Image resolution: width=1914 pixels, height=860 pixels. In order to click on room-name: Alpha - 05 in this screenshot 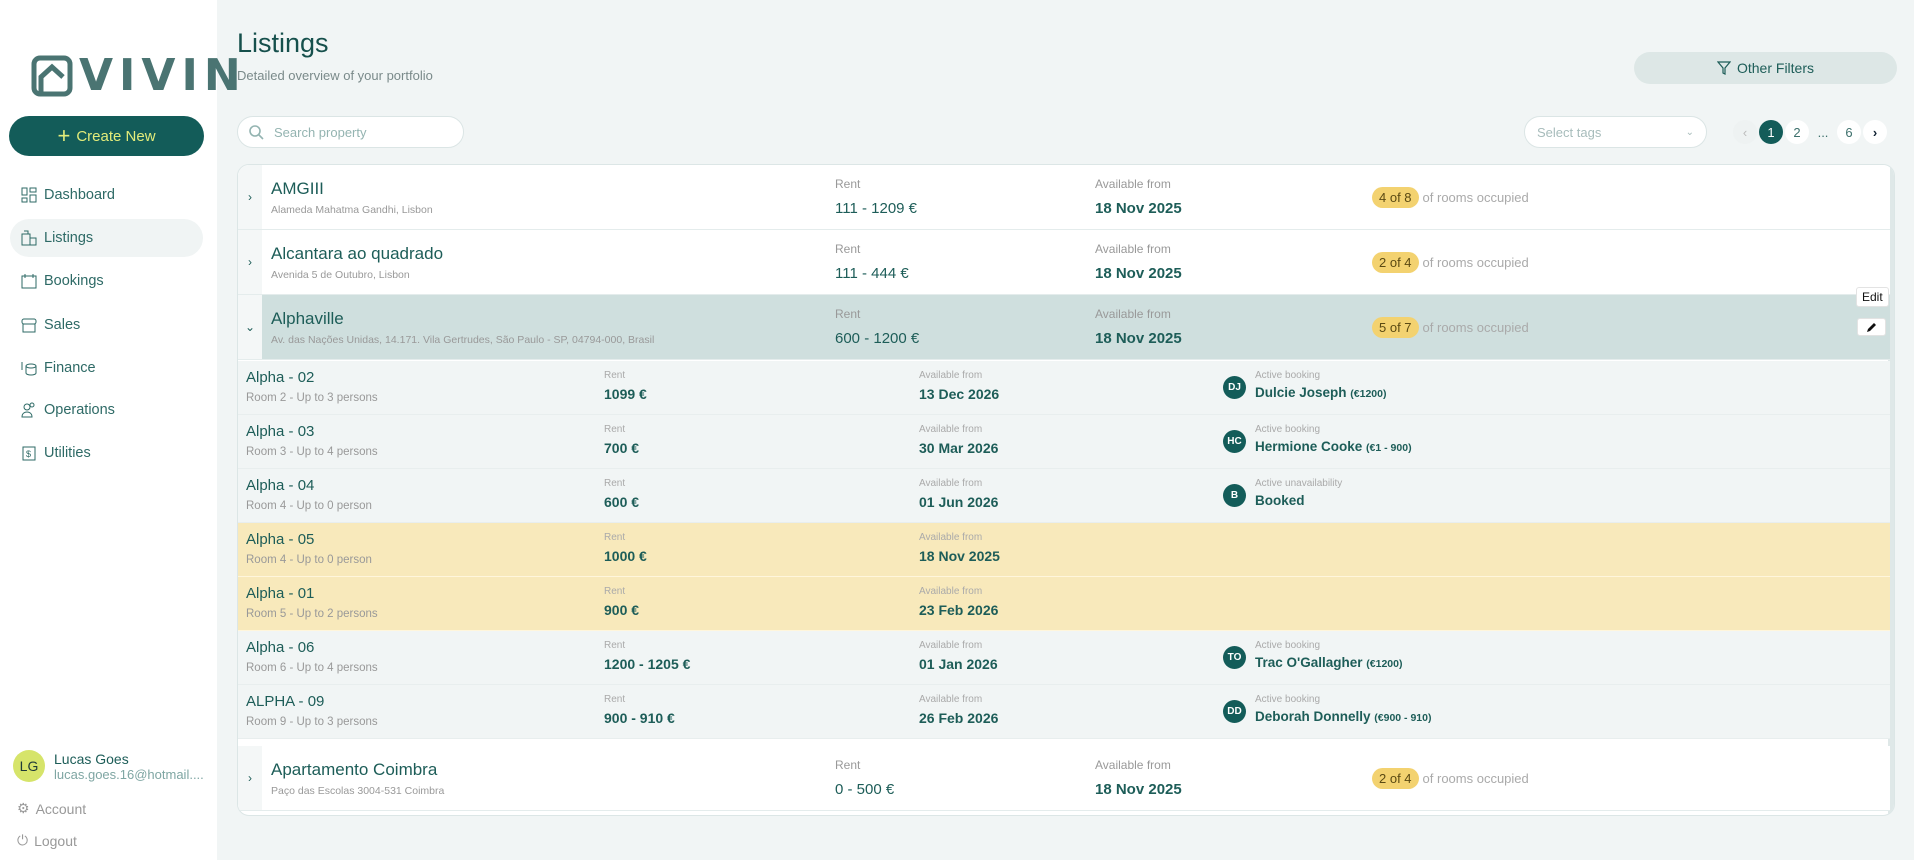, I will do `click(280, 539)`.